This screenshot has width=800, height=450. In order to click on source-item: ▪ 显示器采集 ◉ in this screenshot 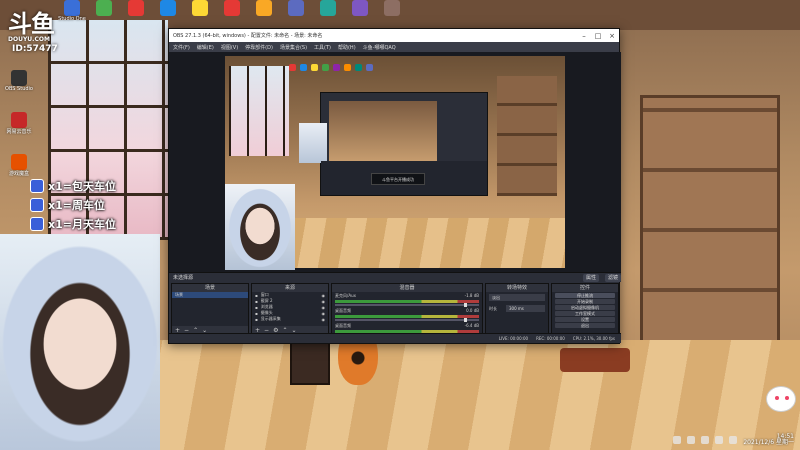, I will do `click(290, 319)`.